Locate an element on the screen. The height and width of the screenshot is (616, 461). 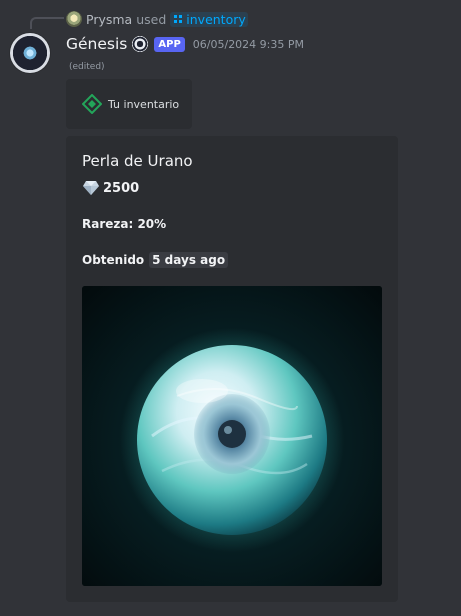
app-tag: APP is located at coordinates (169, 44).